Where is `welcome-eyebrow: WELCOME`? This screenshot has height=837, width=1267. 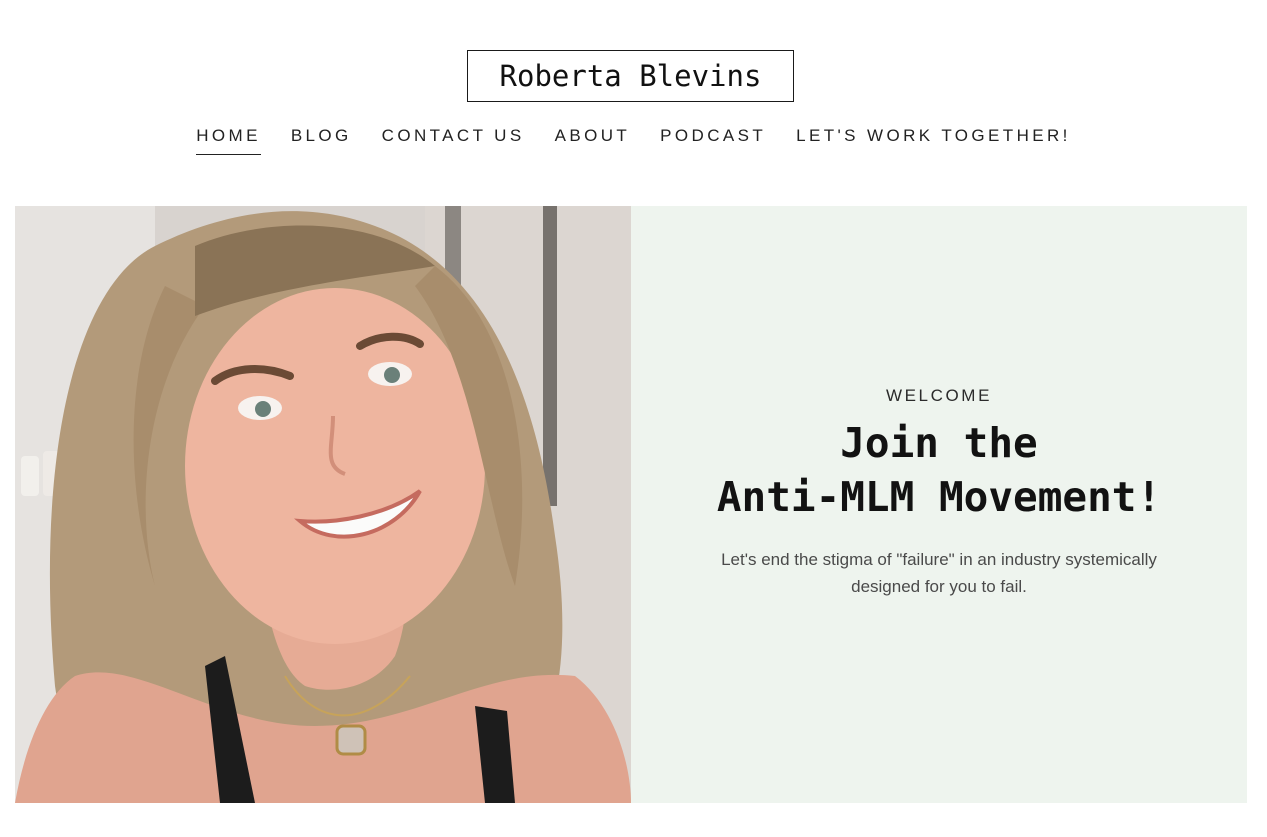 welcome-eyebrow: WELCOME is located at coordinates (939, 395).